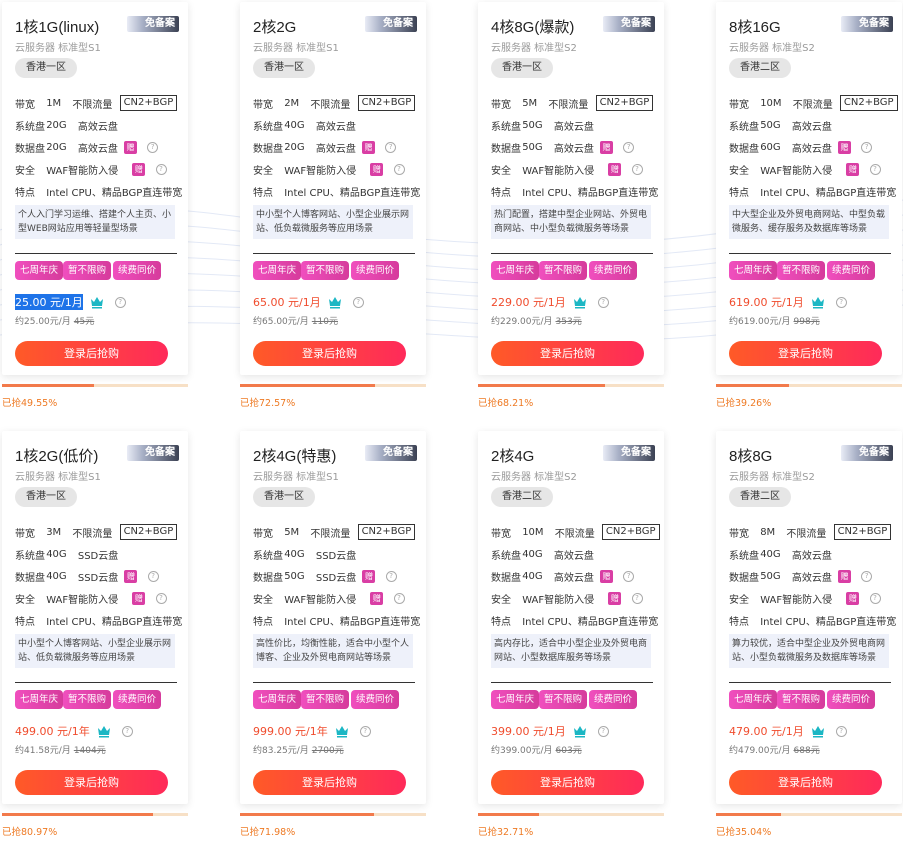  Describe the element at coordinates (334, 532) in the screenshot. I see `bandwidth-row: 带宽 5M 不限流量 CN2+BGP` at that location.